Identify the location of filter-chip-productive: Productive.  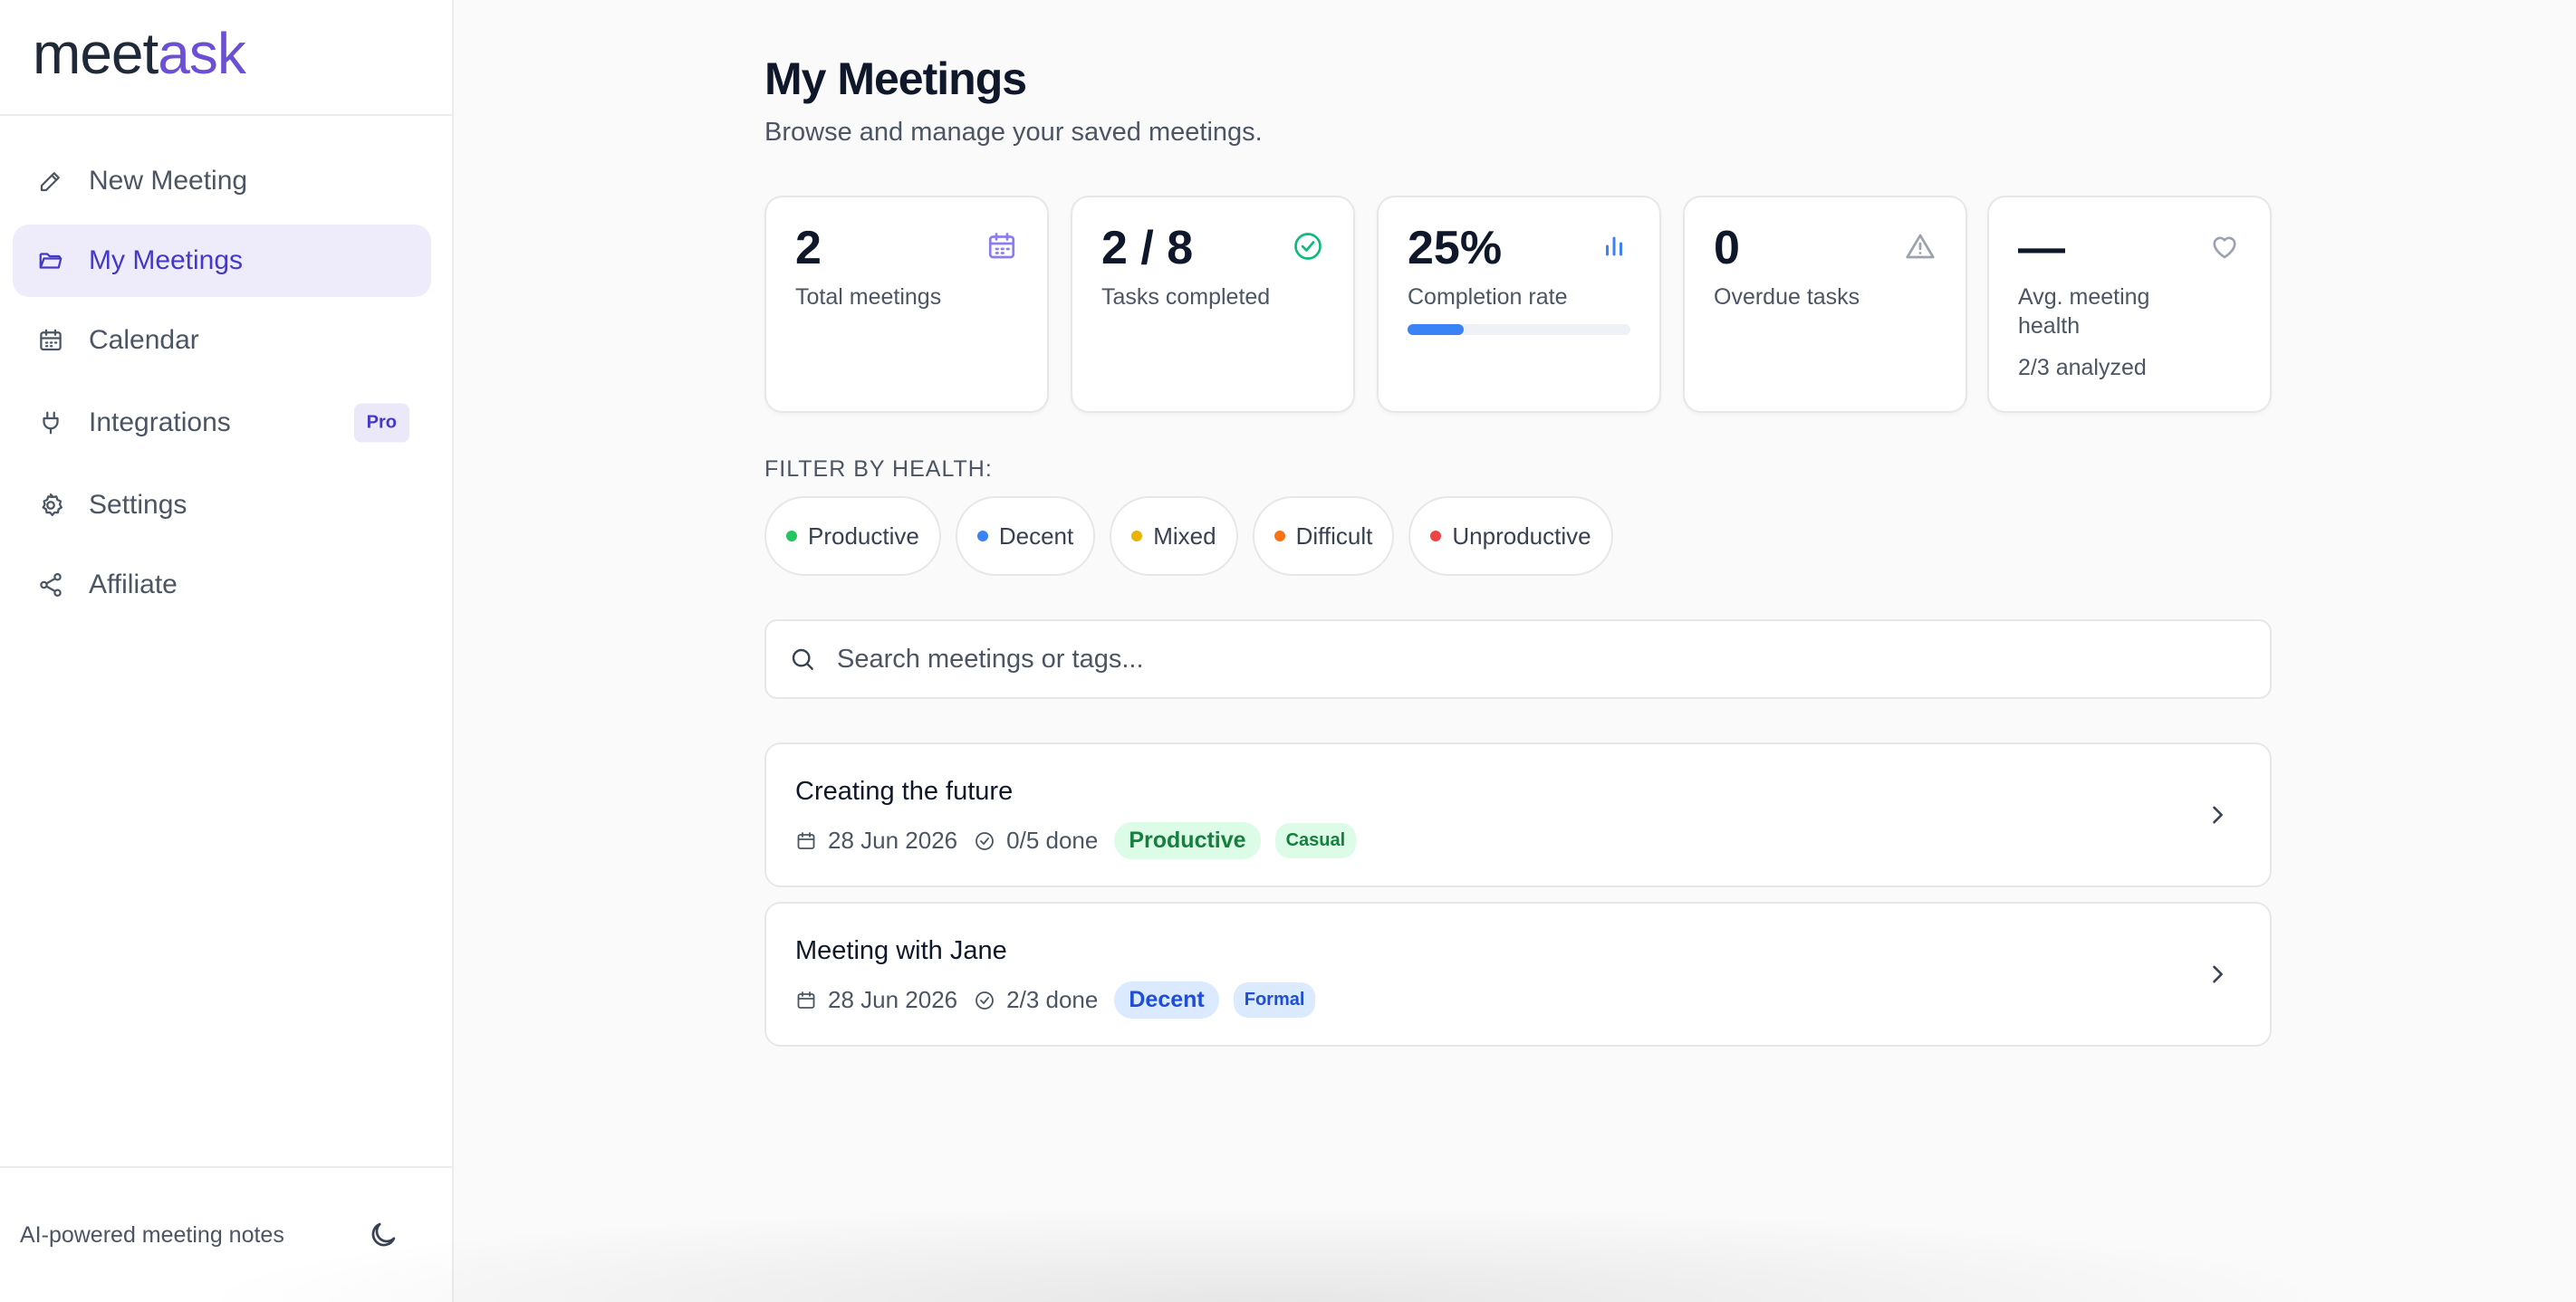
(852, 536).